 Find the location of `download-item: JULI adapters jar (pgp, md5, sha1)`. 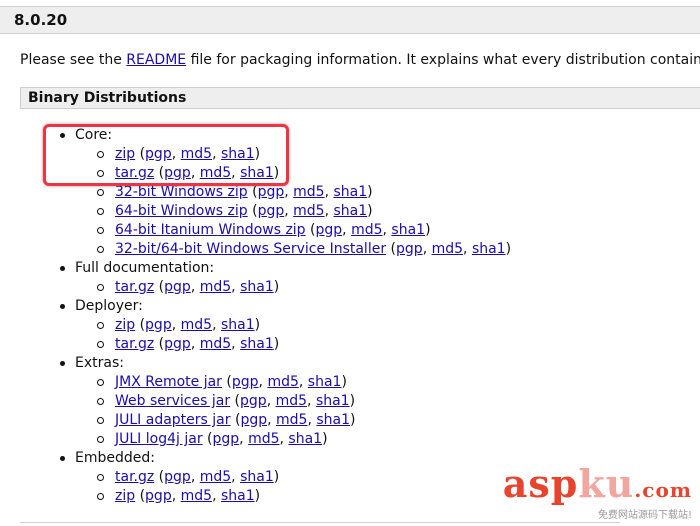

download-item: JULI adapters jar (pgp, md5, sha1) is located at coordinates (225, 420).